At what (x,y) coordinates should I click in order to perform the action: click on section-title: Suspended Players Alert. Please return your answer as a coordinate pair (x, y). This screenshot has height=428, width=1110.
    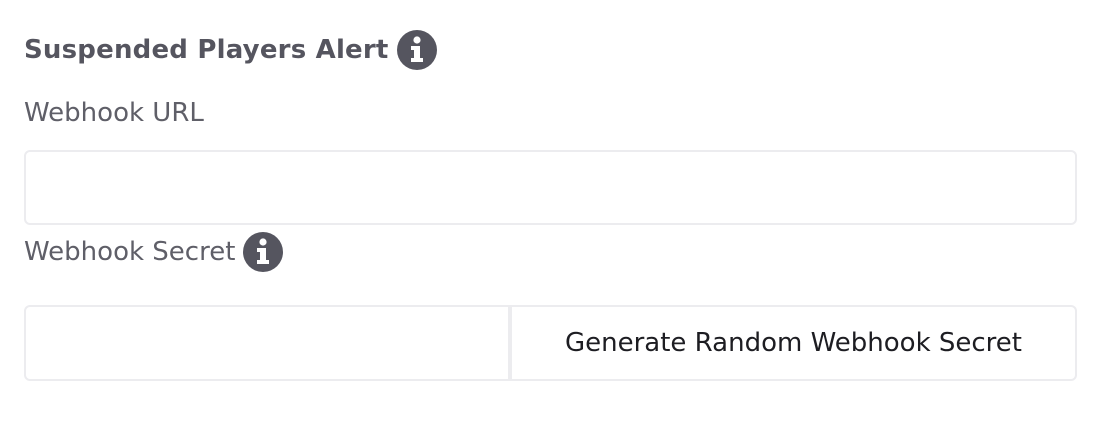
    Looking at the image, I should click on (206, 50).